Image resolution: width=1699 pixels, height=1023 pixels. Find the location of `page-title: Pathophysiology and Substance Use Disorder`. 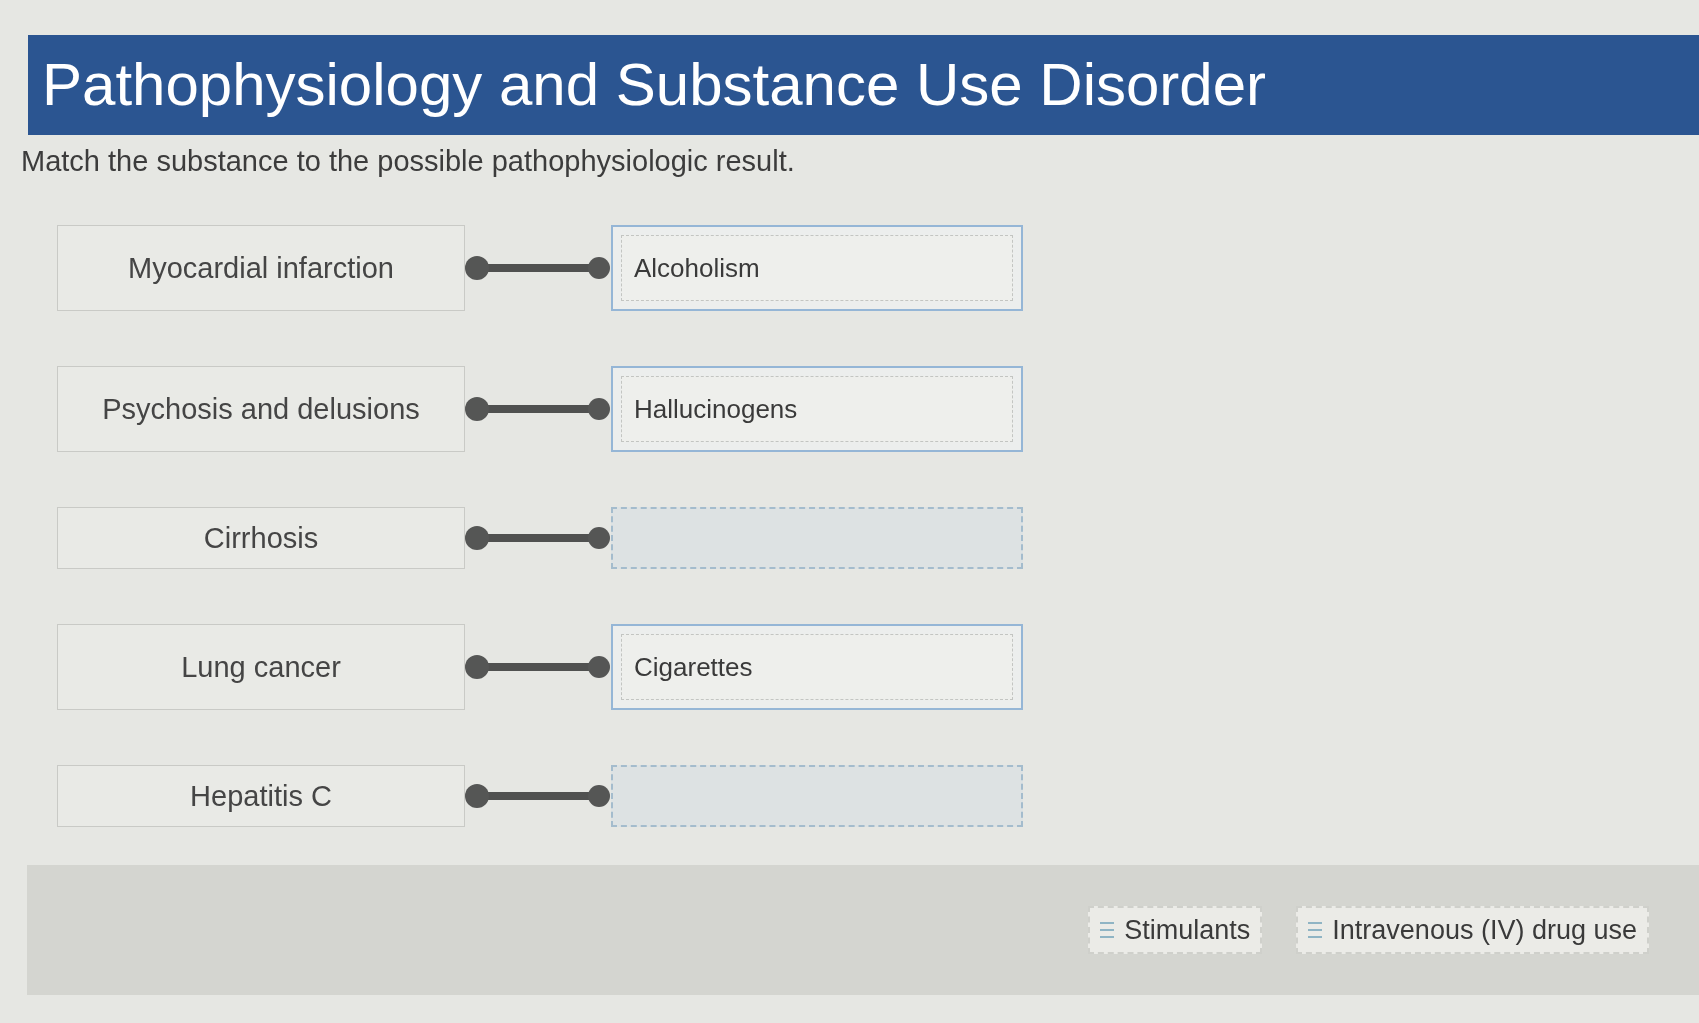

page-title: Pathophysiology and Substance Use Disorder is located at coordinates (654, 85).